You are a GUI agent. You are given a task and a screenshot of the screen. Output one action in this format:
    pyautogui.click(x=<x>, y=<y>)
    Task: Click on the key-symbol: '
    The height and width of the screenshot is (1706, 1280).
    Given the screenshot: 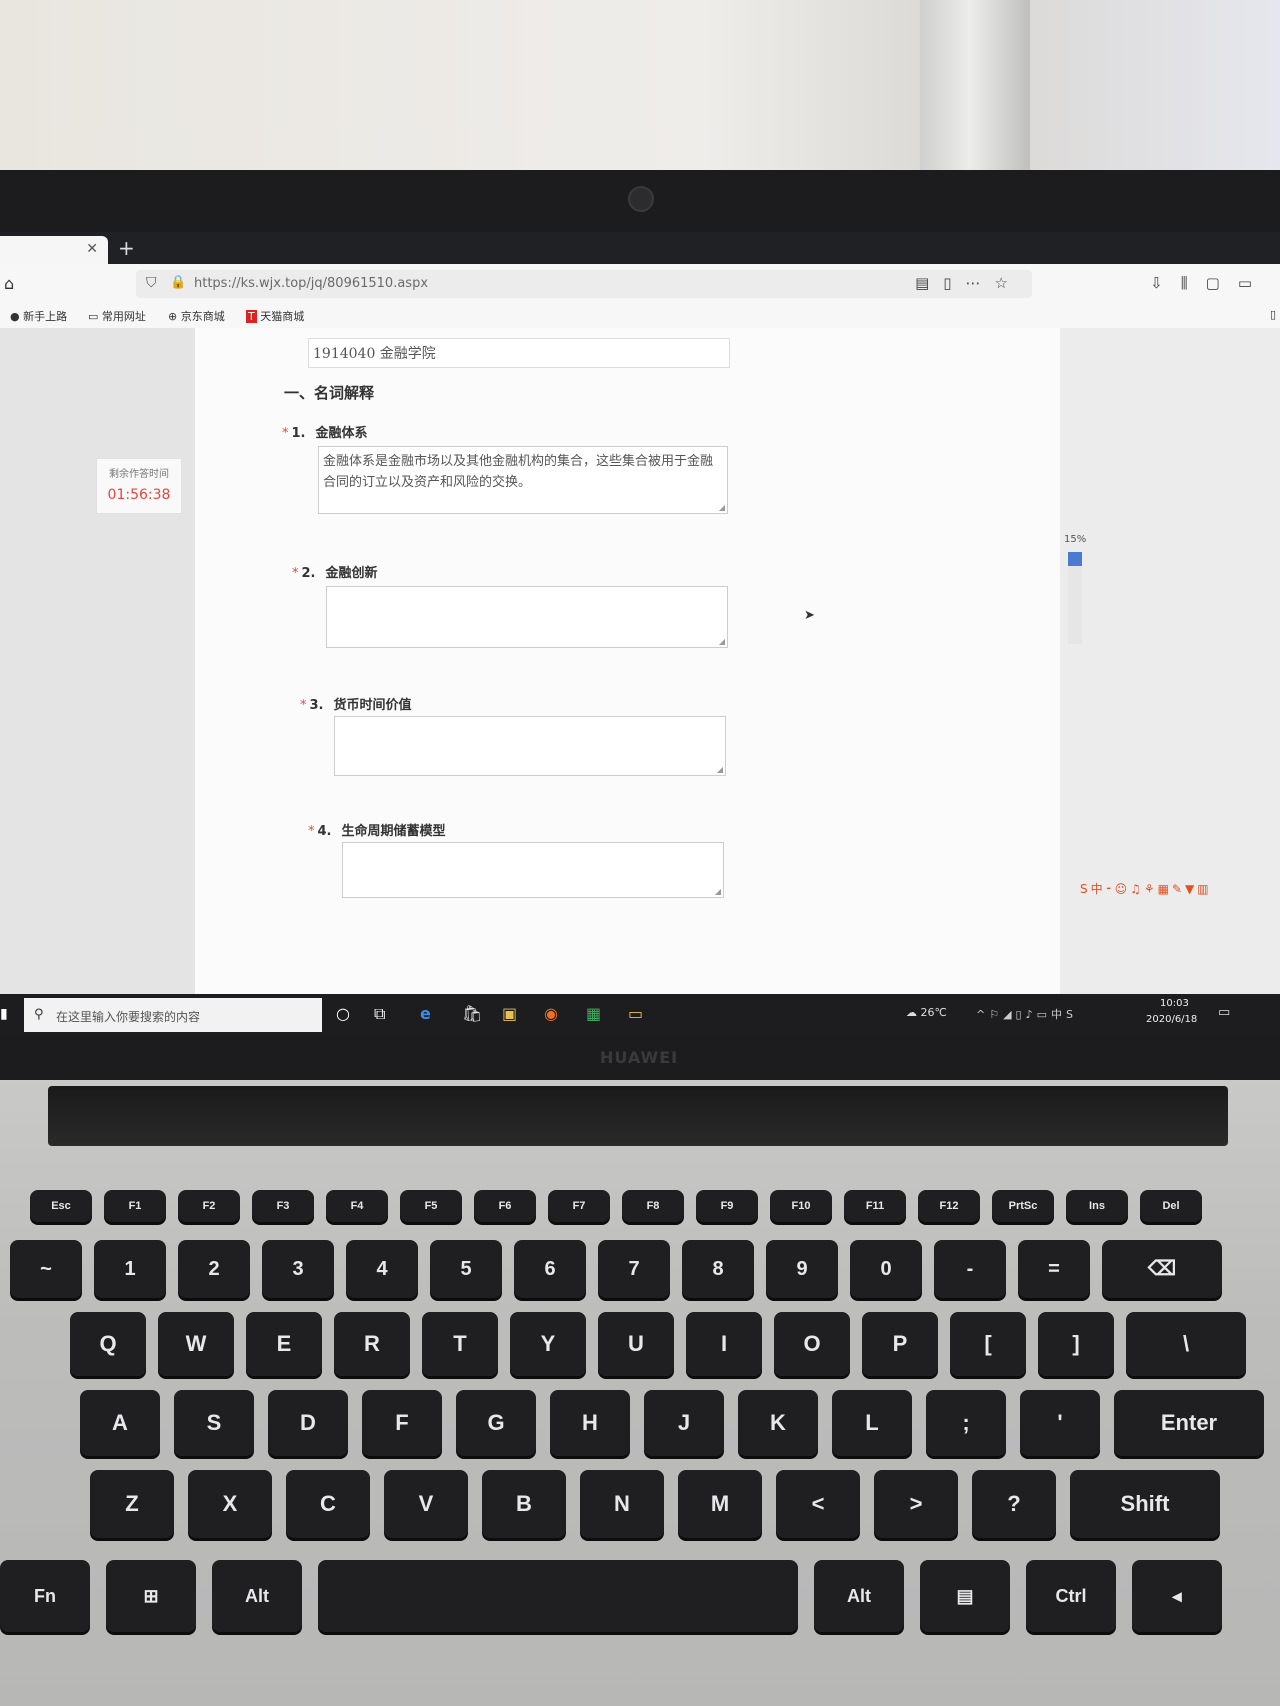 What is the action you would take?
    pyautogui.click(x=1060, y=1423)
    